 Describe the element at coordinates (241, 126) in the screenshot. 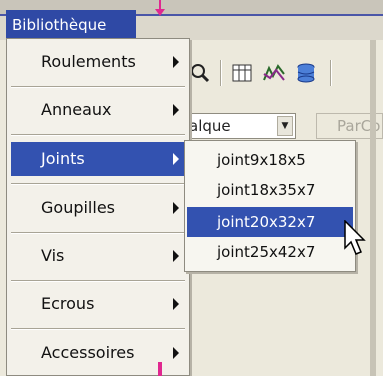

I see `style-combobox: alque ▼` at that location.